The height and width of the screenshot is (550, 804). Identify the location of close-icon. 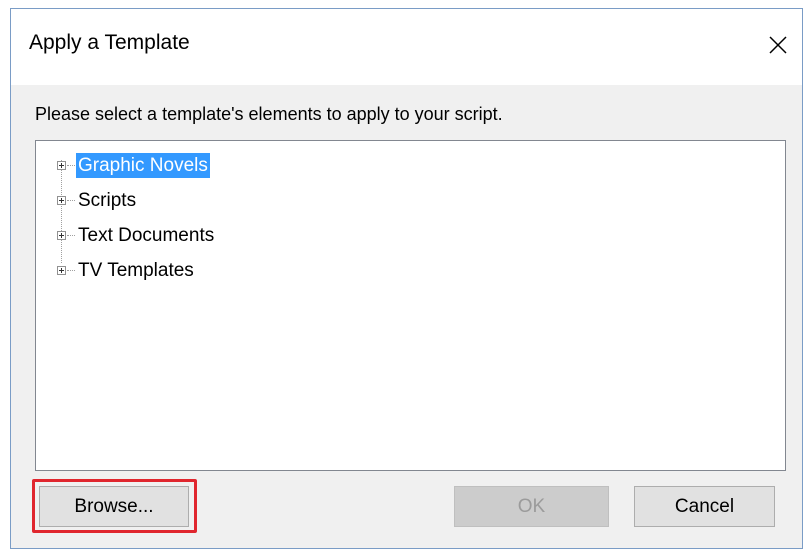
(778, 45).